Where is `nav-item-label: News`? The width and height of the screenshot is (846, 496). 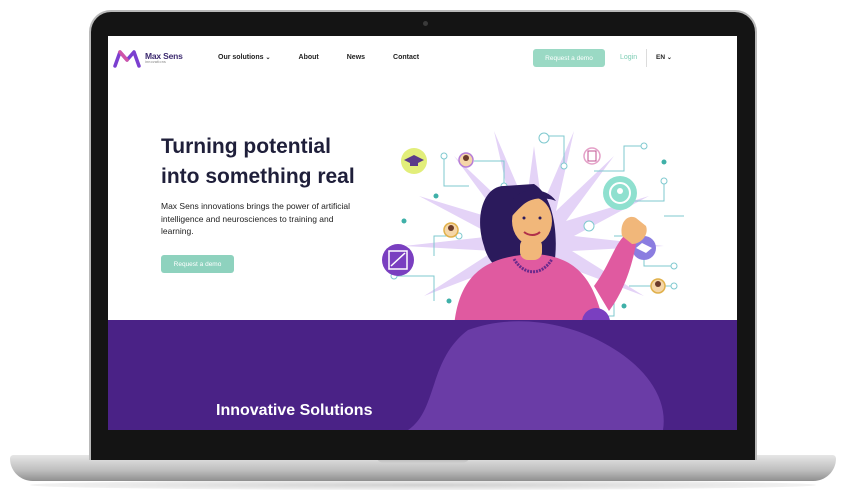
nav-item-label: News is located at coordinates (356, 57).